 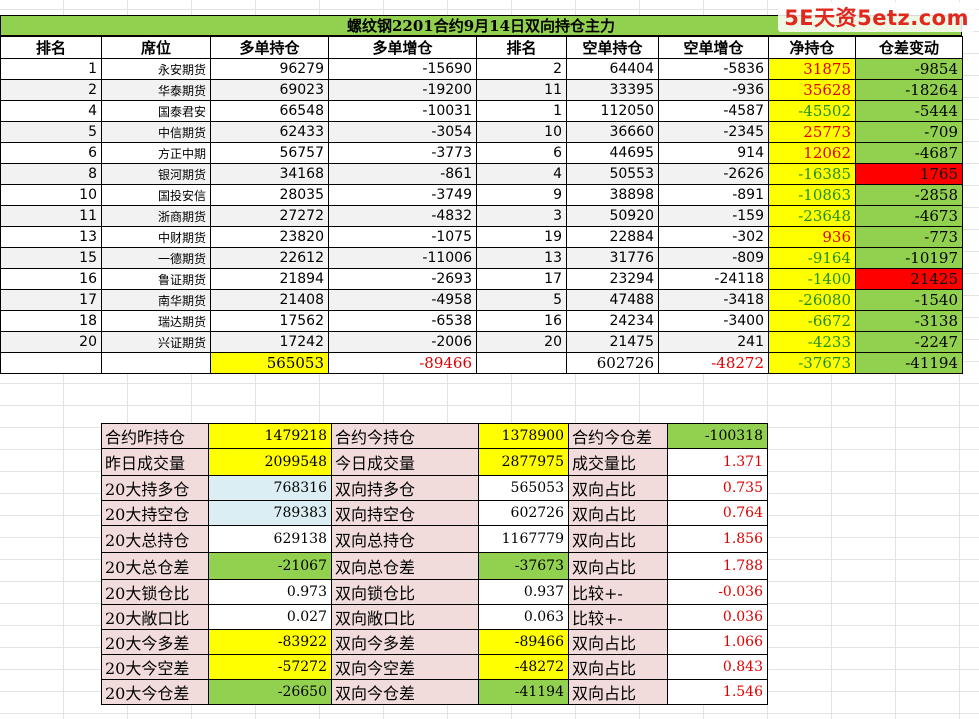 What do you see at coordinates (909, 174) in the screenshot?
I see `cell-diff-change: 1765` at bounding box center [909, 174].